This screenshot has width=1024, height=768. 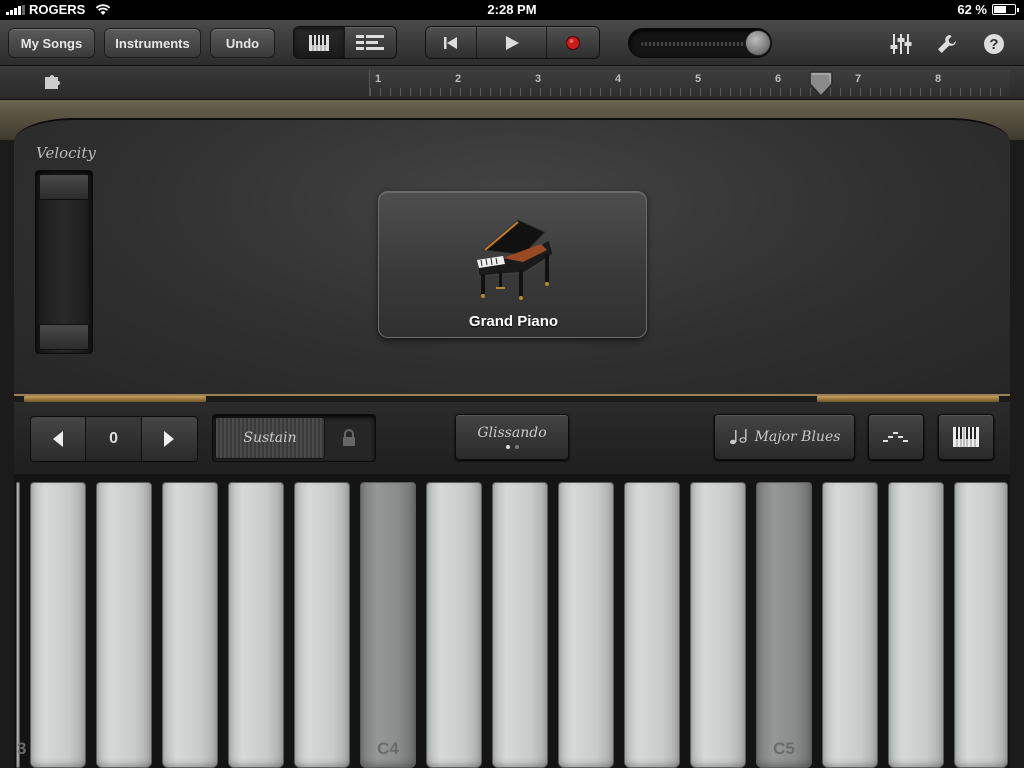 I want to click on arpeggiator-button, so click(x=896, y=437).